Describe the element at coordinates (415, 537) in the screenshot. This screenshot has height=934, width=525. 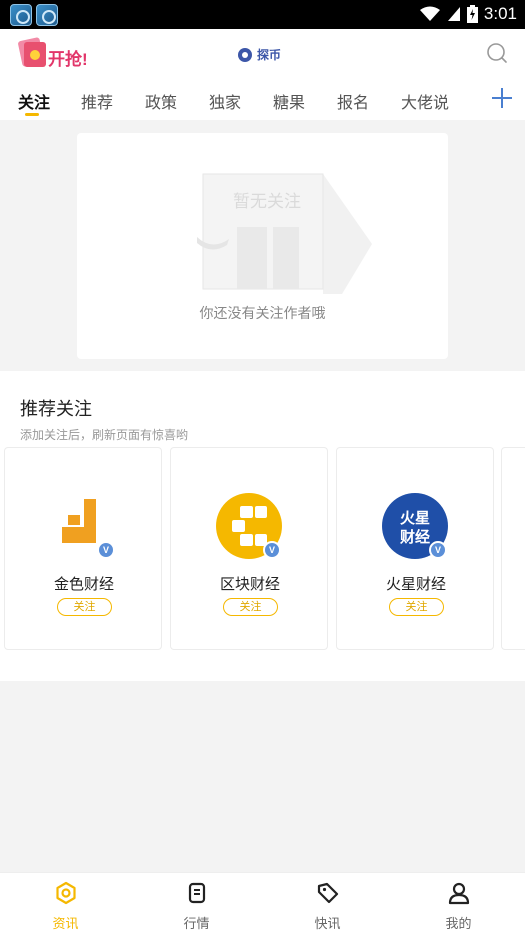
I see `svg-text: 财经` at that location.